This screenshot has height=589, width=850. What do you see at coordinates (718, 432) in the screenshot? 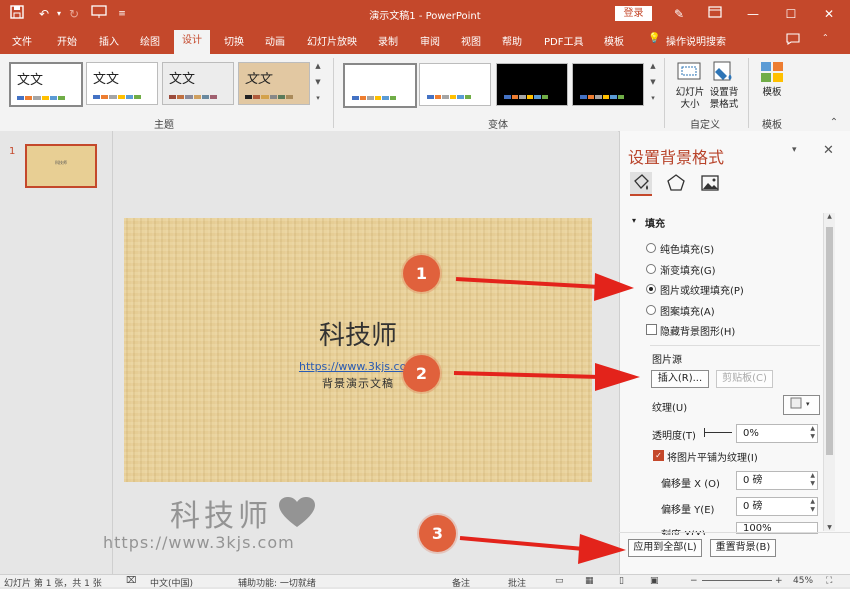
I see `transparency-slider` at bounding box center [718, 432].